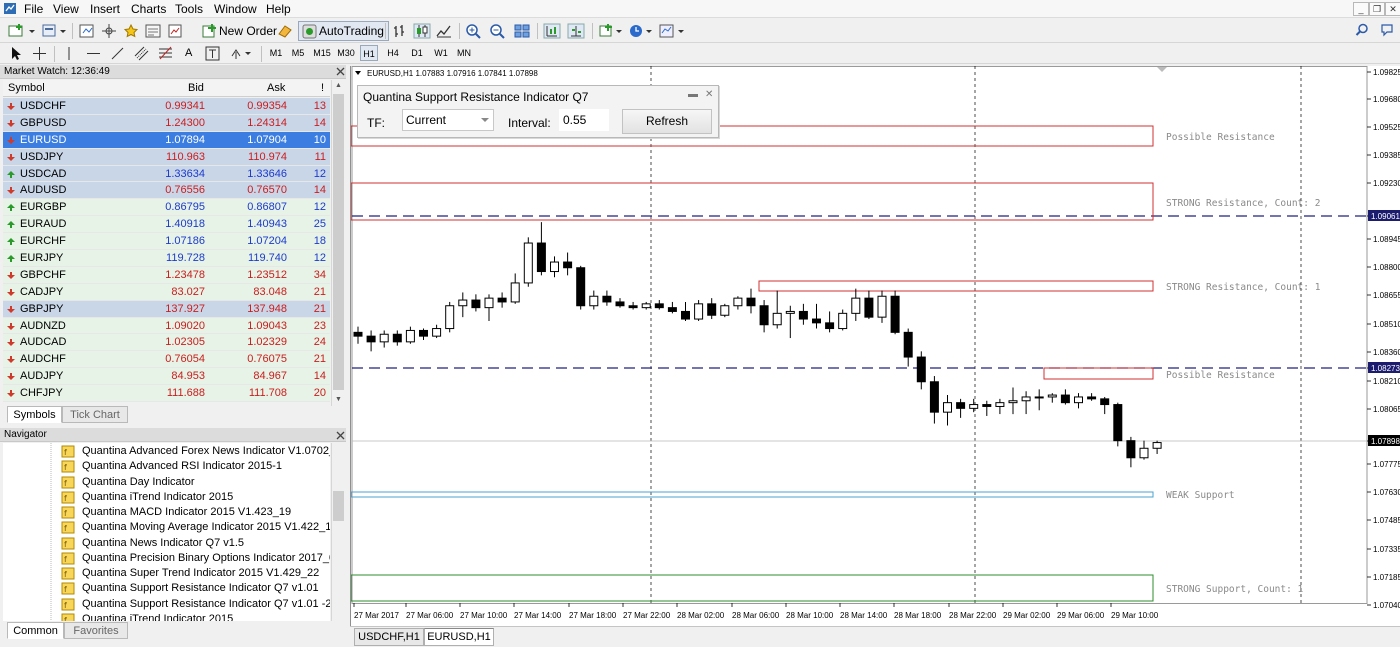 Image resolution: width=1400 pixels, height=647 pixels. What do you see at coordinates (22, 31) in the screenshot?
I see `new-chart-button` at bounding box center [22, 31].